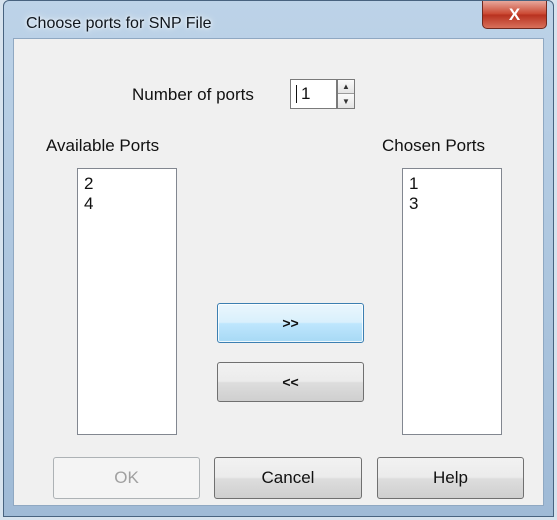 The image size is (557, 520). What do you see at coordinates (119, 23) in the screenshot?
I see `window-title: Choose ports for SNP File` at bounding box center [119, 23].